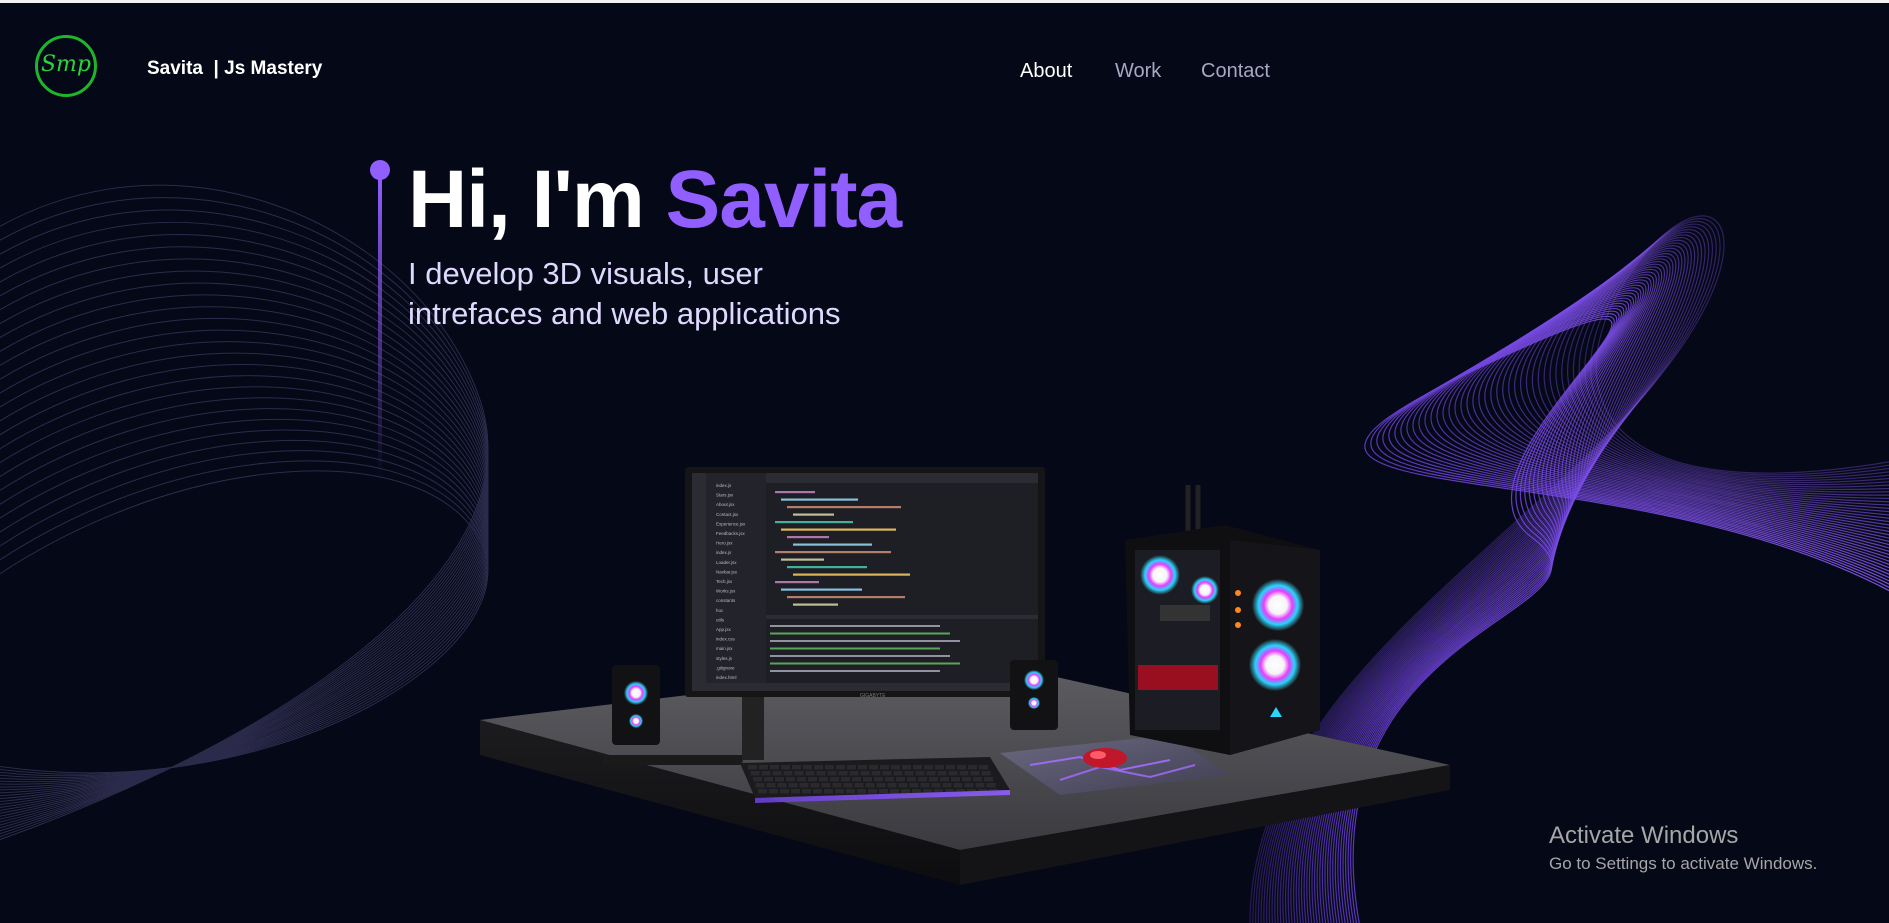  I want to click on left-speaker, so click(636, 705).